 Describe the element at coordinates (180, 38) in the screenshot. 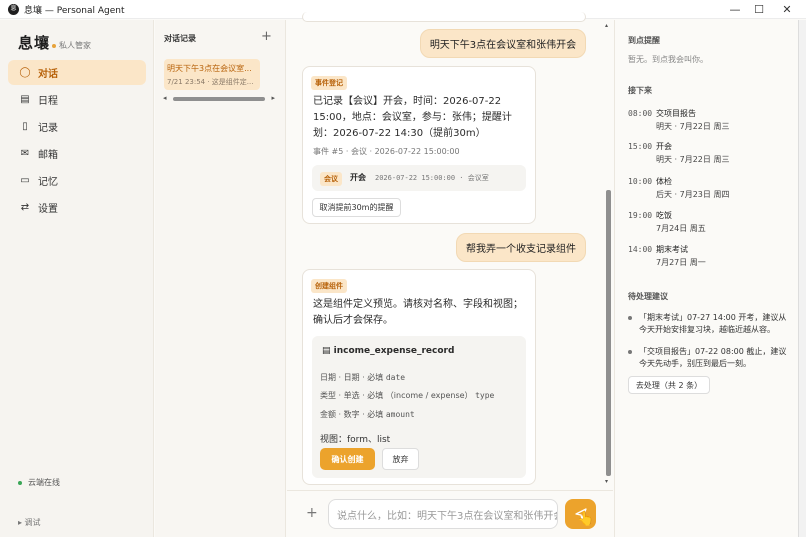

I see `history-header: 对话记录` at that location.